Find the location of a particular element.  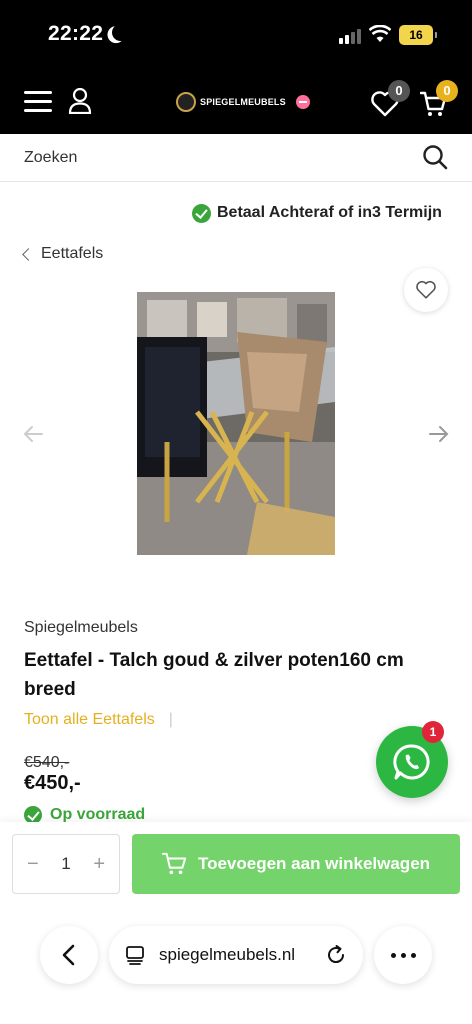

menu-icon is located at coordinates (38, 102).